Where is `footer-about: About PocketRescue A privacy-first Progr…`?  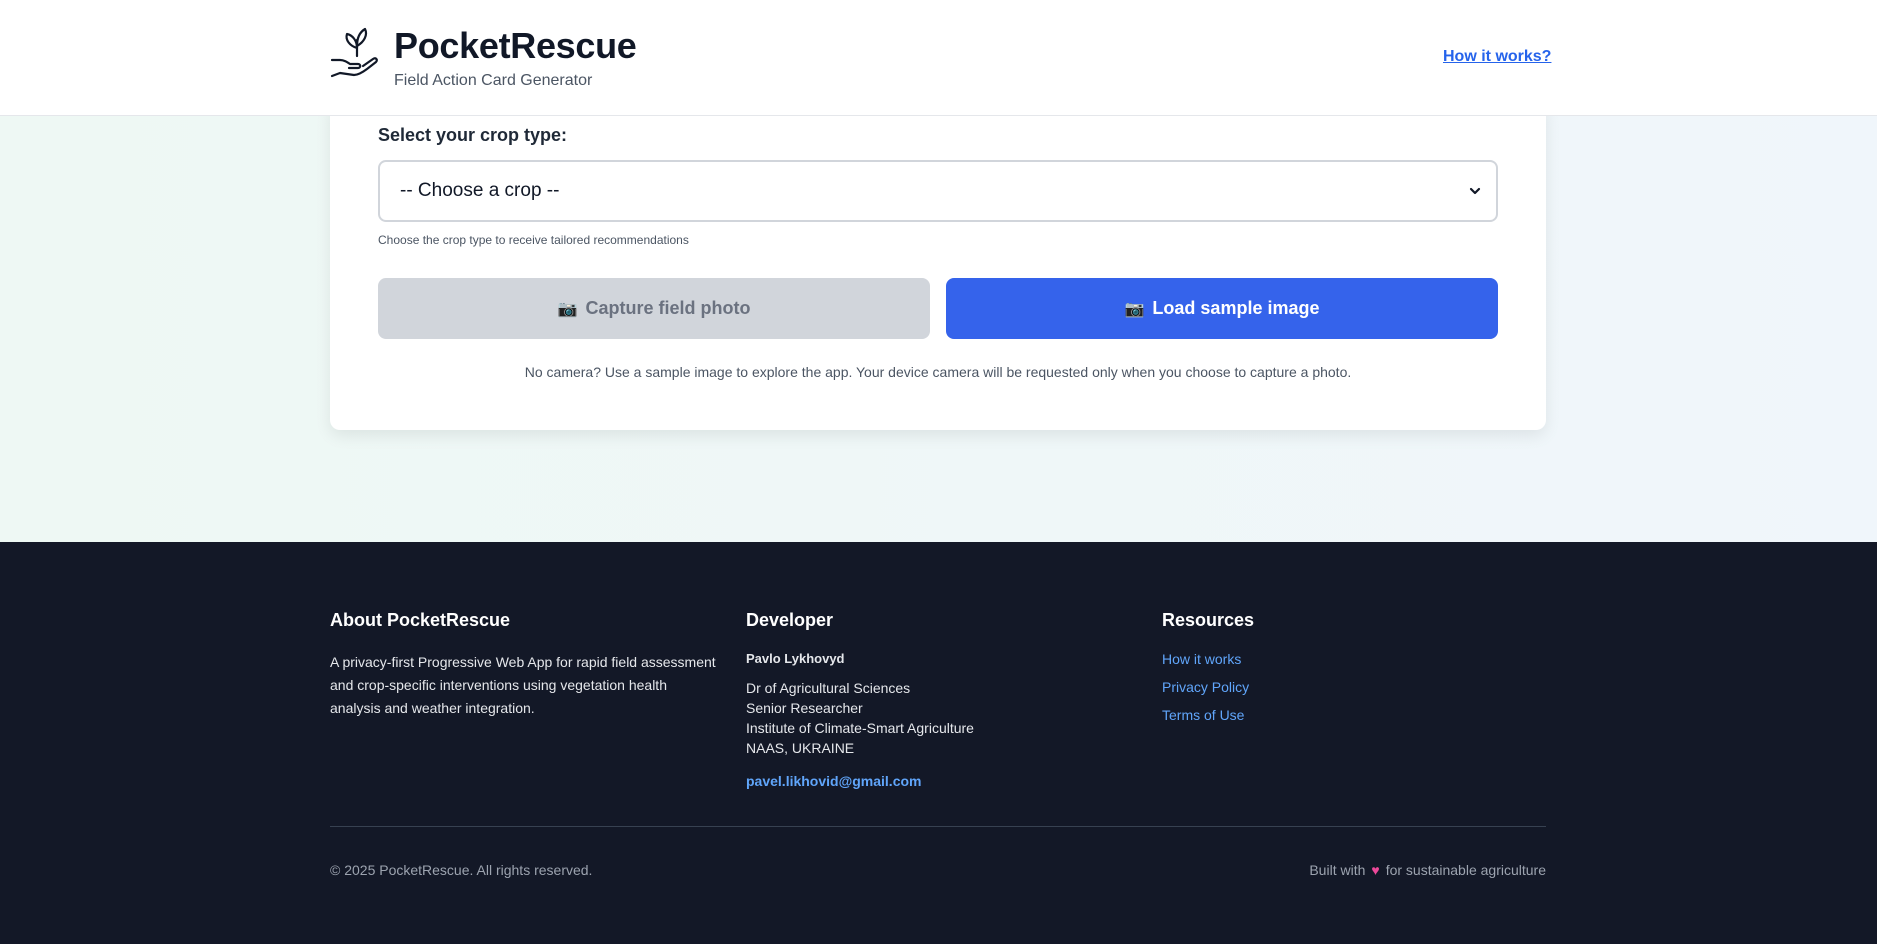
footer-about: About PocketRescue A privacy-first Progr… is located at coordinates (525, 665).